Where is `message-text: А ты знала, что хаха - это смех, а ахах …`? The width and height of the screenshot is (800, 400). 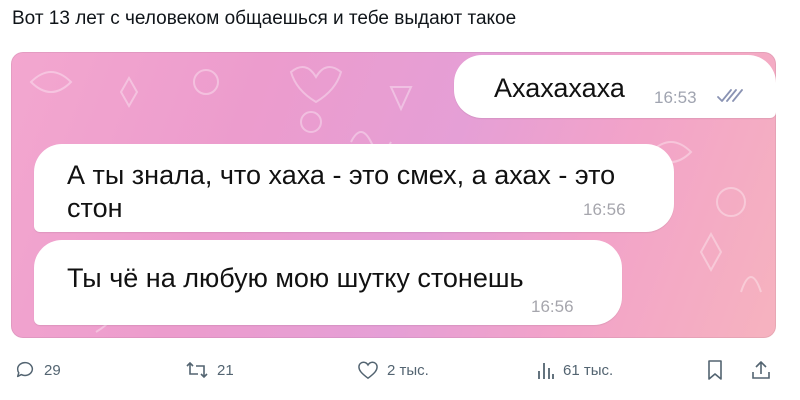 message-text: А ты знала, что хаха - это смех, а ахах … is located at coordinates (341, 191).